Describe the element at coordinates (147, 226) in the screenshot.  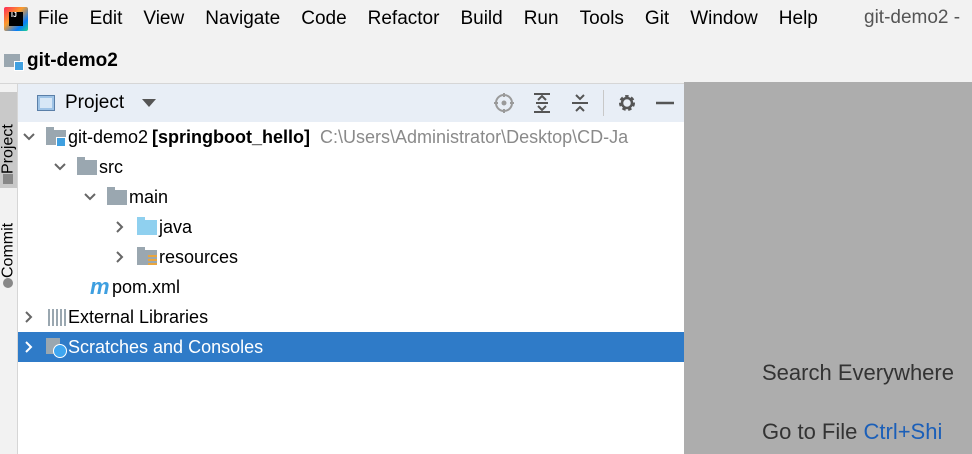
I see `source-folder-icon` at that location.